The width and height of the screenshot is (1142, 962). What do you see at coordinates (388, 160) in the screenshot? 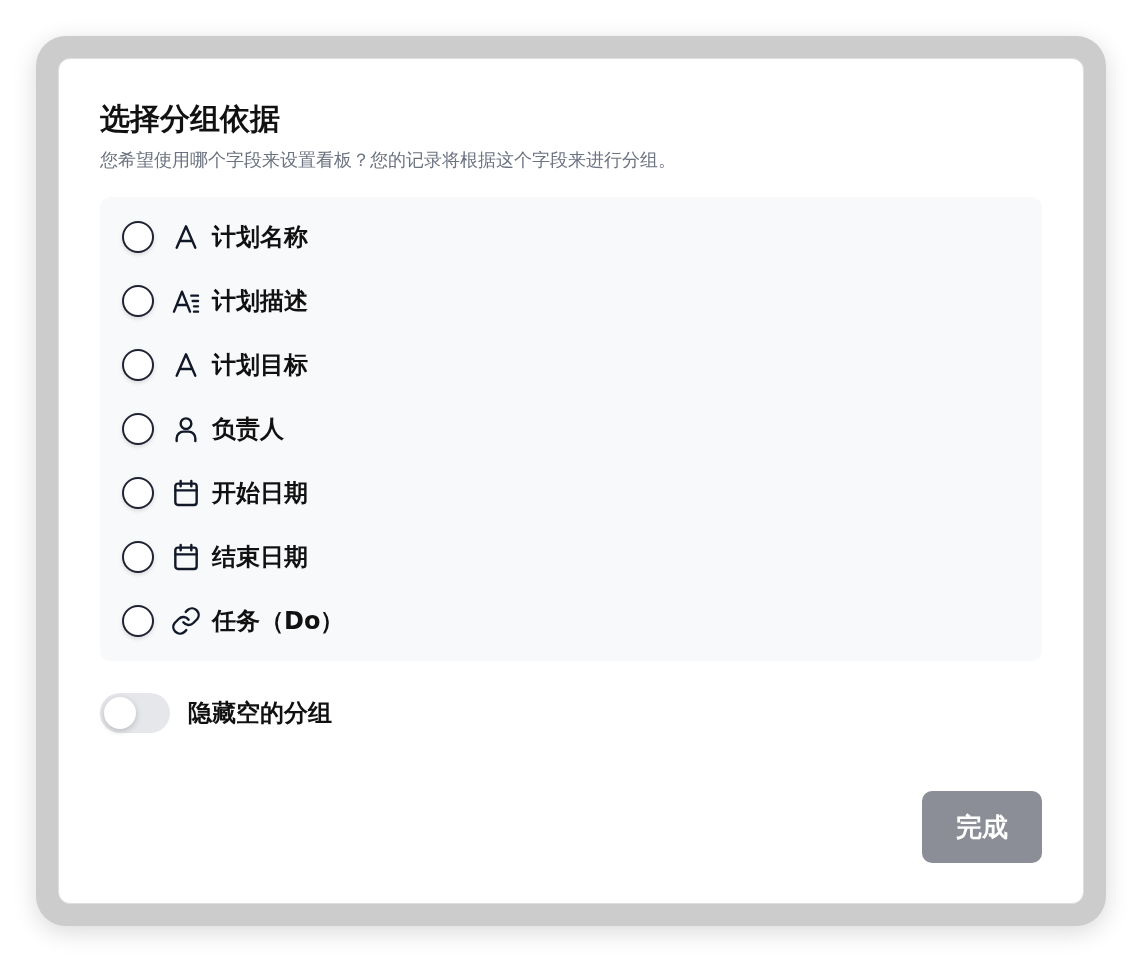
I see `dialog-description: 您希望使用哪个字段来设置看板？您的记录将根据这个字段来进行分组。` at bounding box center [388, 160].